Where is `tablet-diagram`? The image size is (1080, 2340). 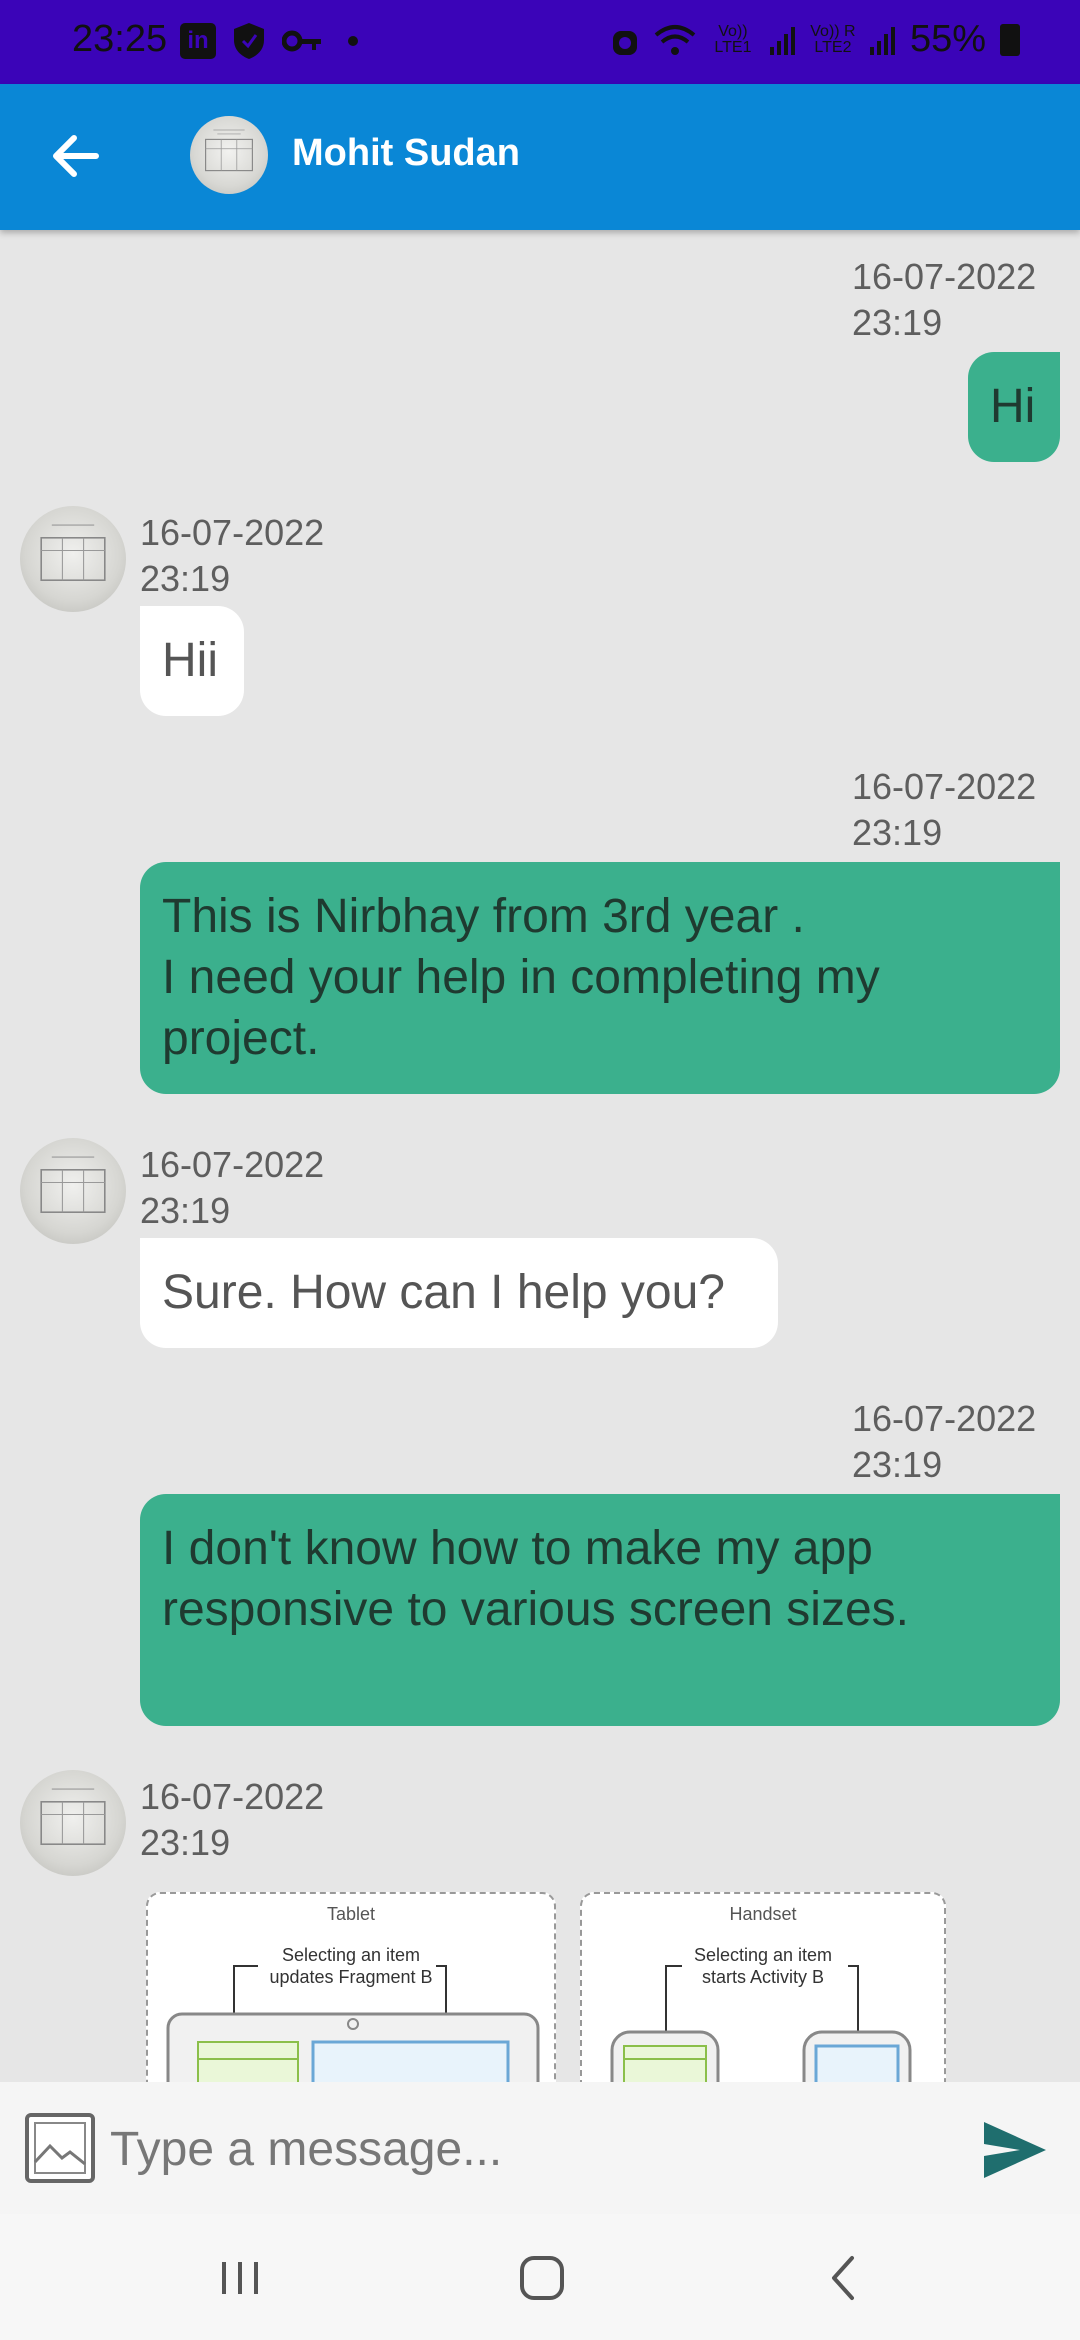 tablet-diagram is located at coordinates (353, 2023).